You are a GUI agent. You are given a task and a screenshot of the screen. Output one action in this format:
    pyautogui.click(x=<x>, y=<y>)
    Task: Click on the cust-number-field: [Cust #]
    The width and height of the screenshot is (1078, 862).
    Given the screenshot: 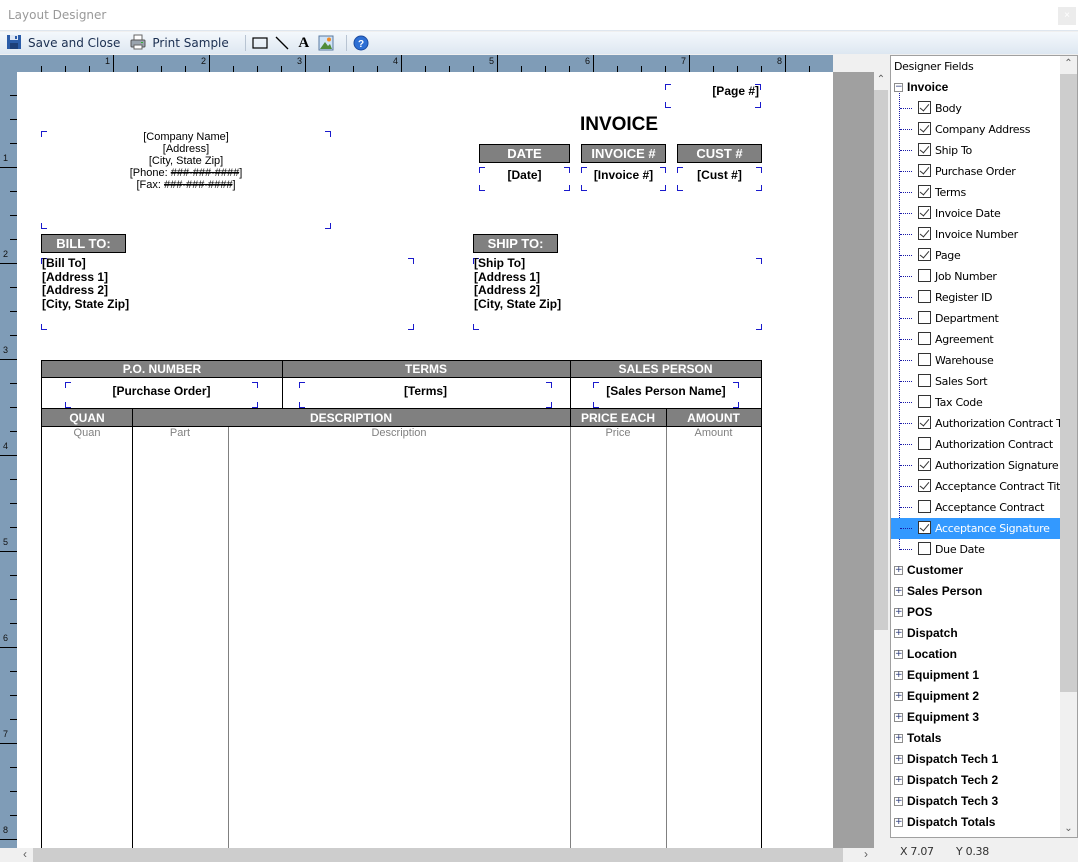 What is the action you would take?
    pyautogui.click(x=719, y=179)
    